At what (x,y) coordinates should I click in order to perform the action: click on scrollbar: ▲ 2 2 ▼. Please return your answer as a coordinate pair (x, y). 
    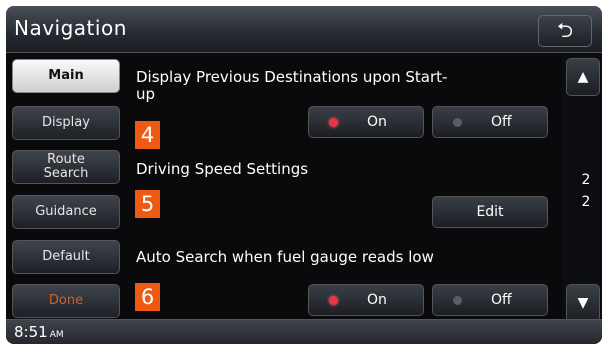
    Looking at the image, I should click on (582, 188).